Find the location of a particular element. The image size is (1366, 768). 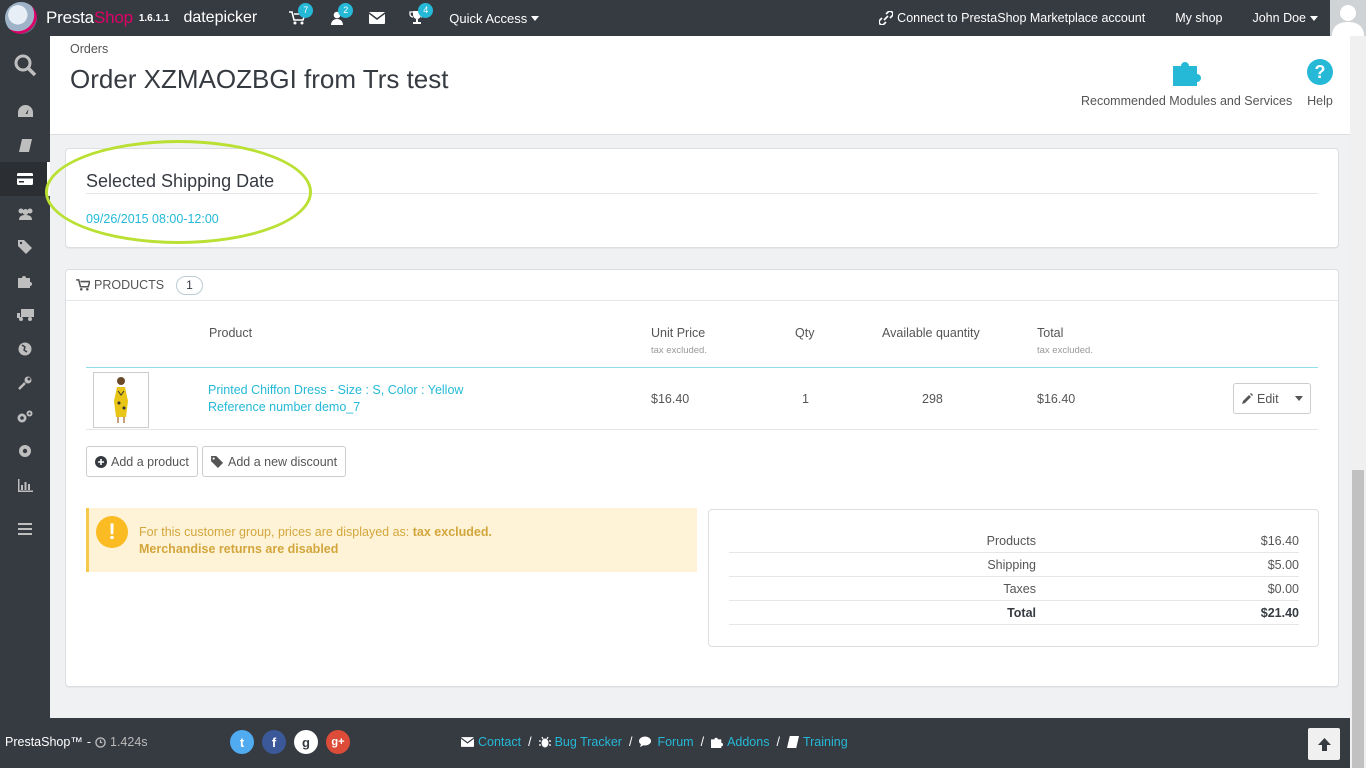

product-thumbnail is located at coordinates (121, 400).